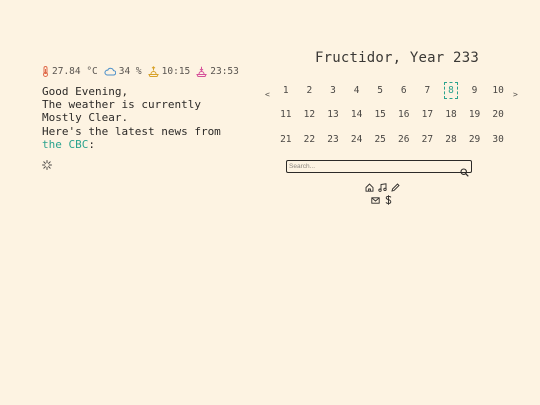 The image size is (540, 405). What do you see at coordinates (85, 91) in the screenshot?
I see `greeting-line: Good Evening,` at bounding box center [85, 91].